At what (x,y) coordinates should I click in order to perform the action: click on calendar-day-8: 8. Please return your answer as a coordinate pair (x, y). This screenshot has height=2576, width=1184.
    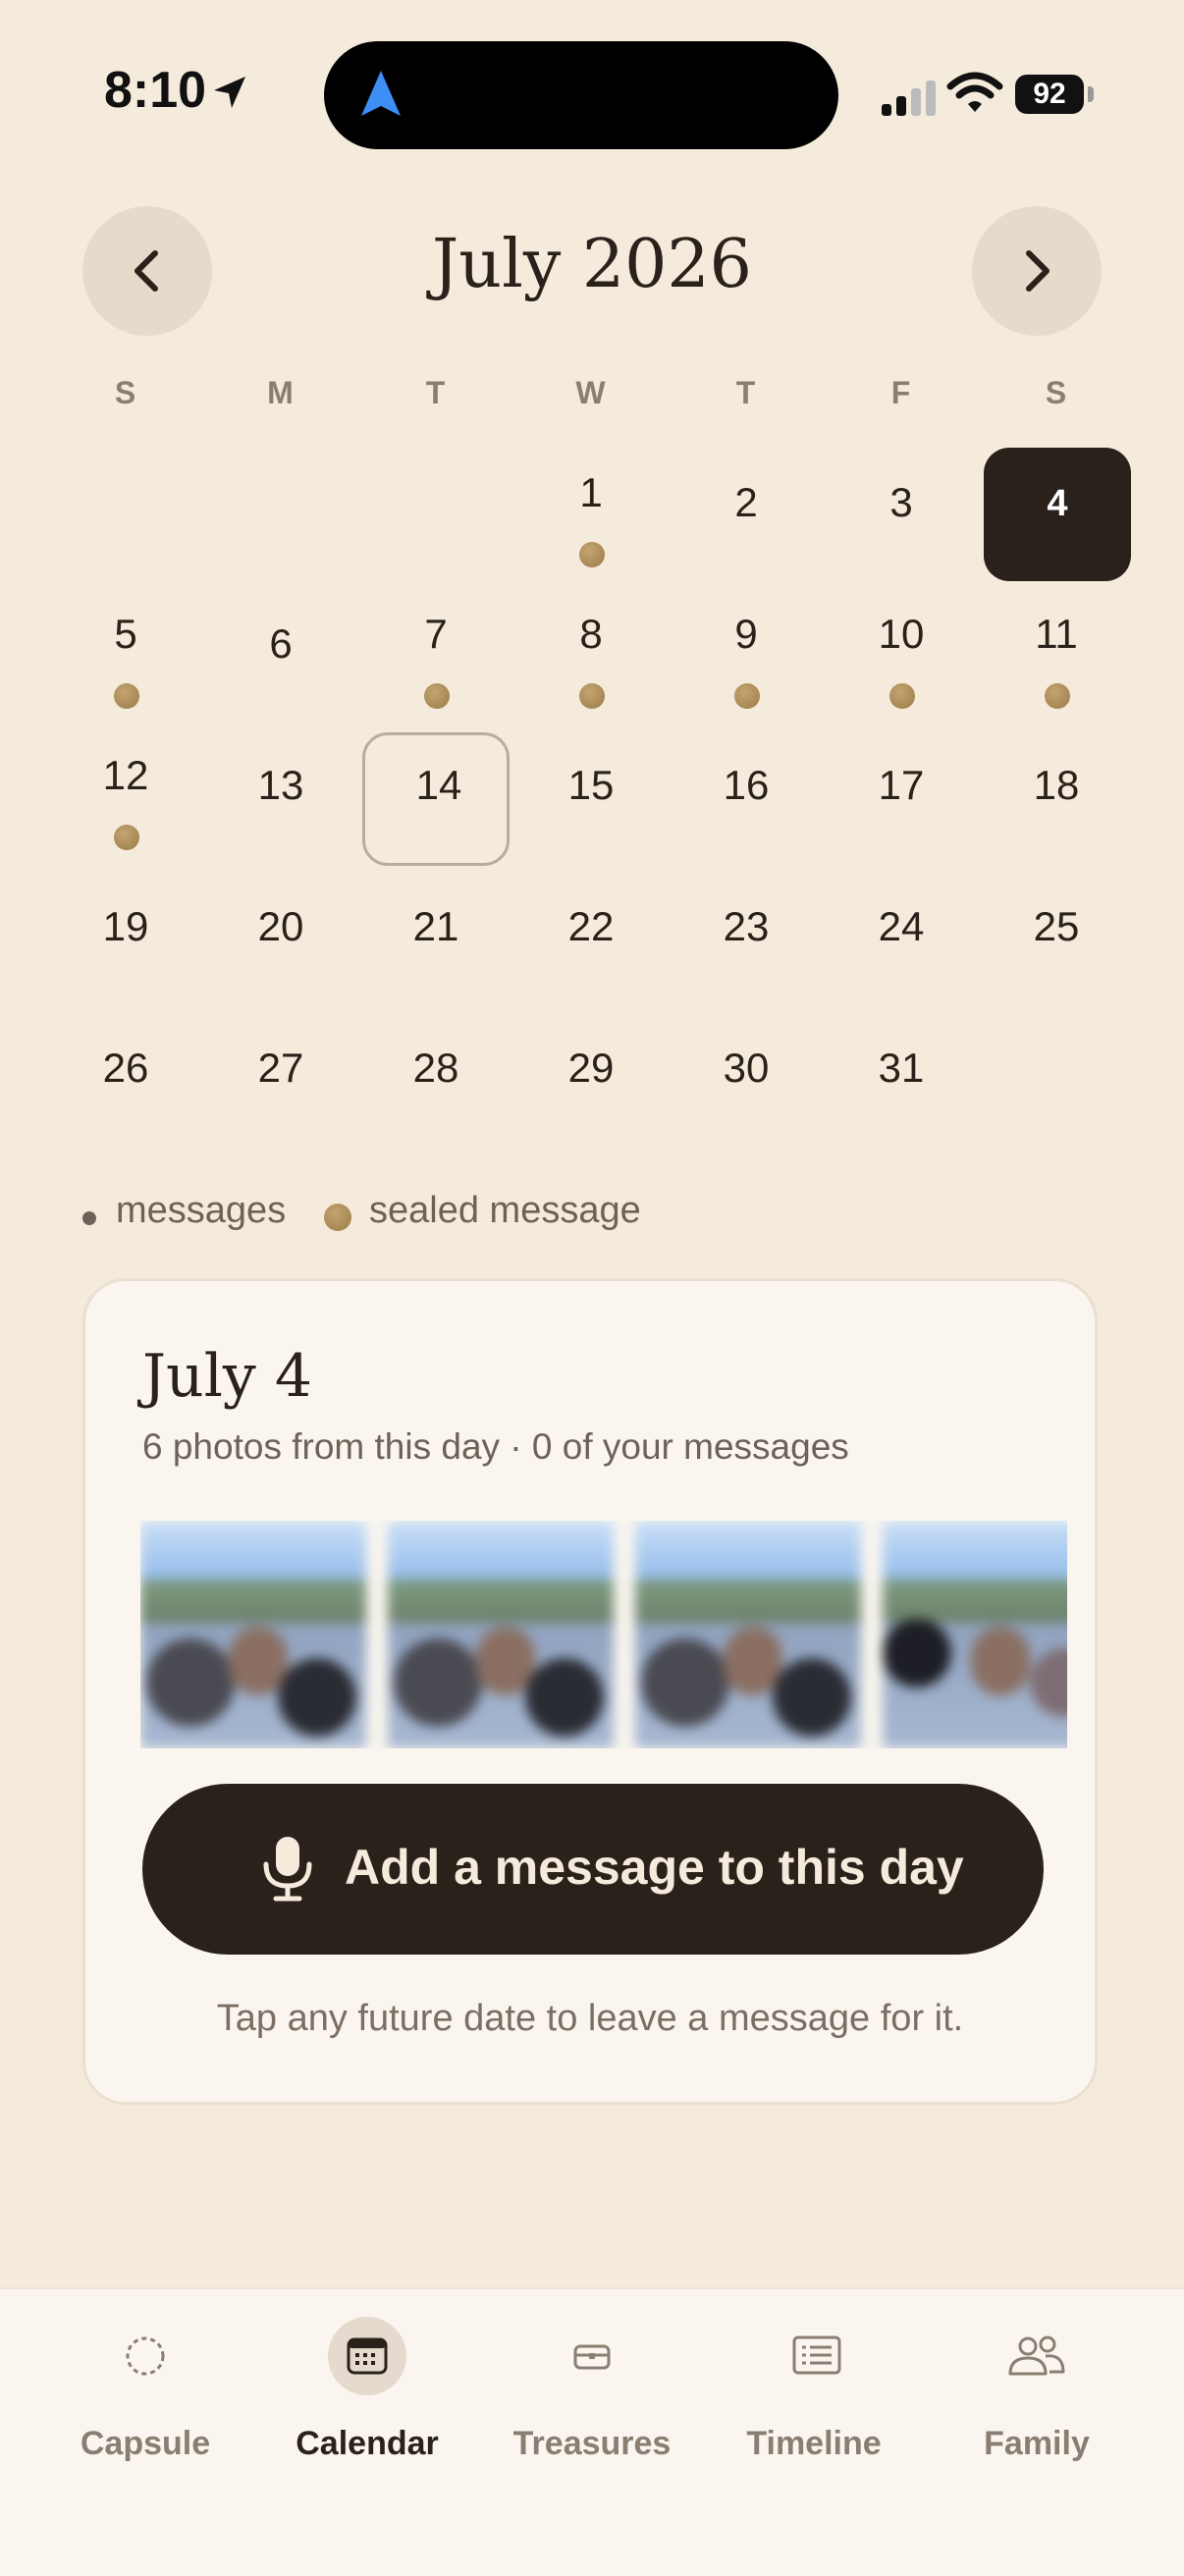
    Looking at the image, I should click on (591, 657).